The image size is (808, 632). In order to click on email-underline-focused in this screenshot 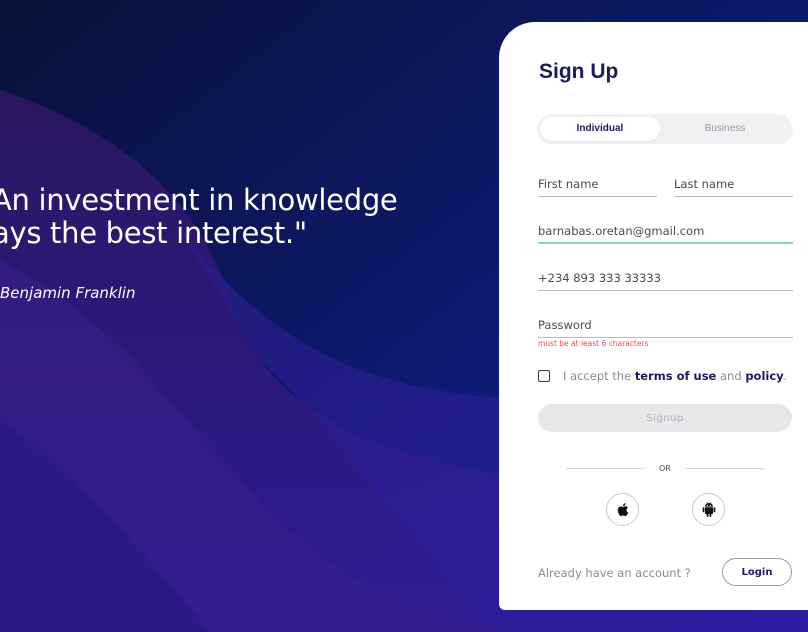, I will do `click(665, 243)`.